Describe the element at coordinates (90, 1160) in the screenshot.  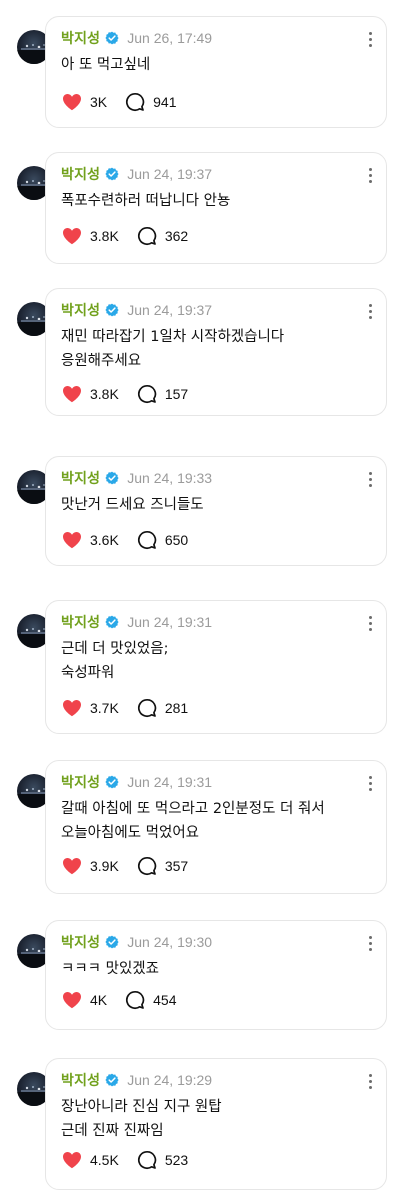
I see `like-button: 4.5K` at that location.